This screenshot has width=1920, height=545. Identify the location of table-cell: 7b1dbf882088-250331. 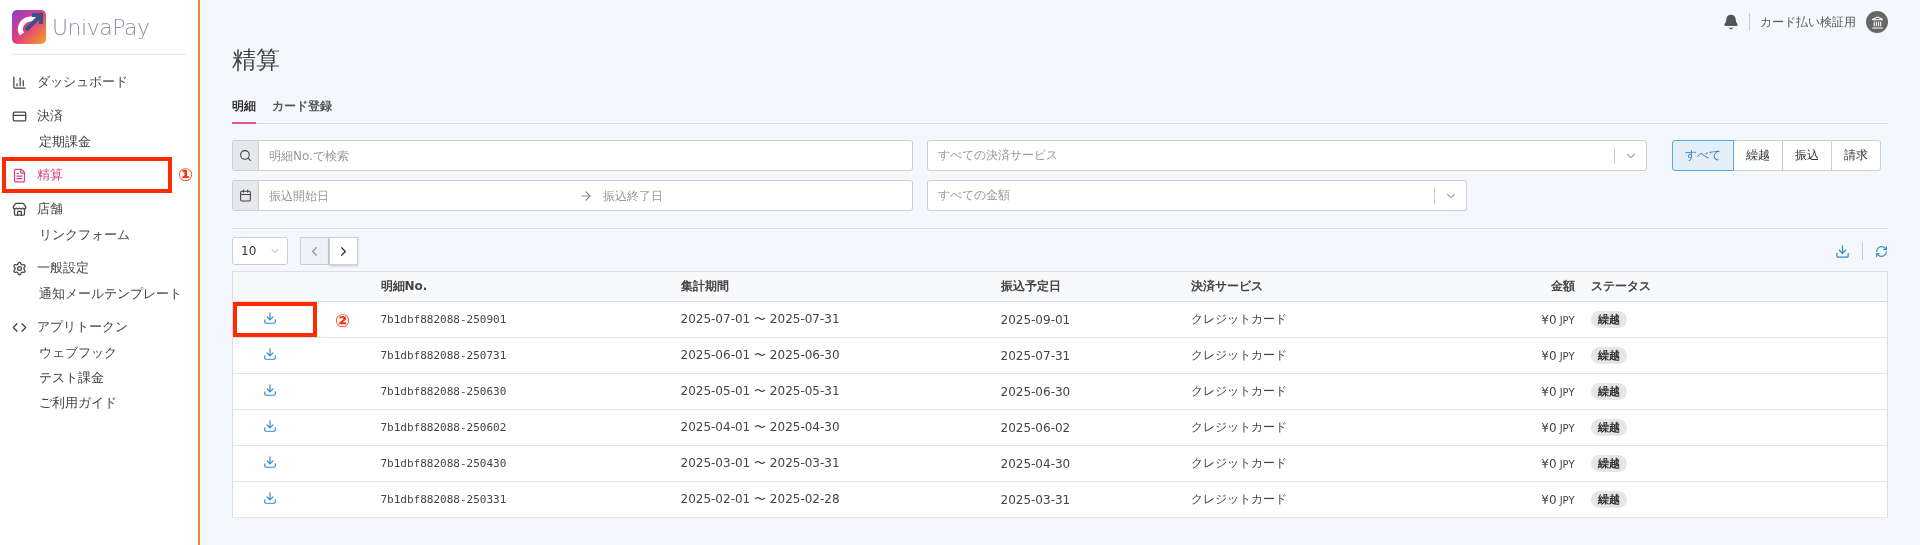
(522, 499).